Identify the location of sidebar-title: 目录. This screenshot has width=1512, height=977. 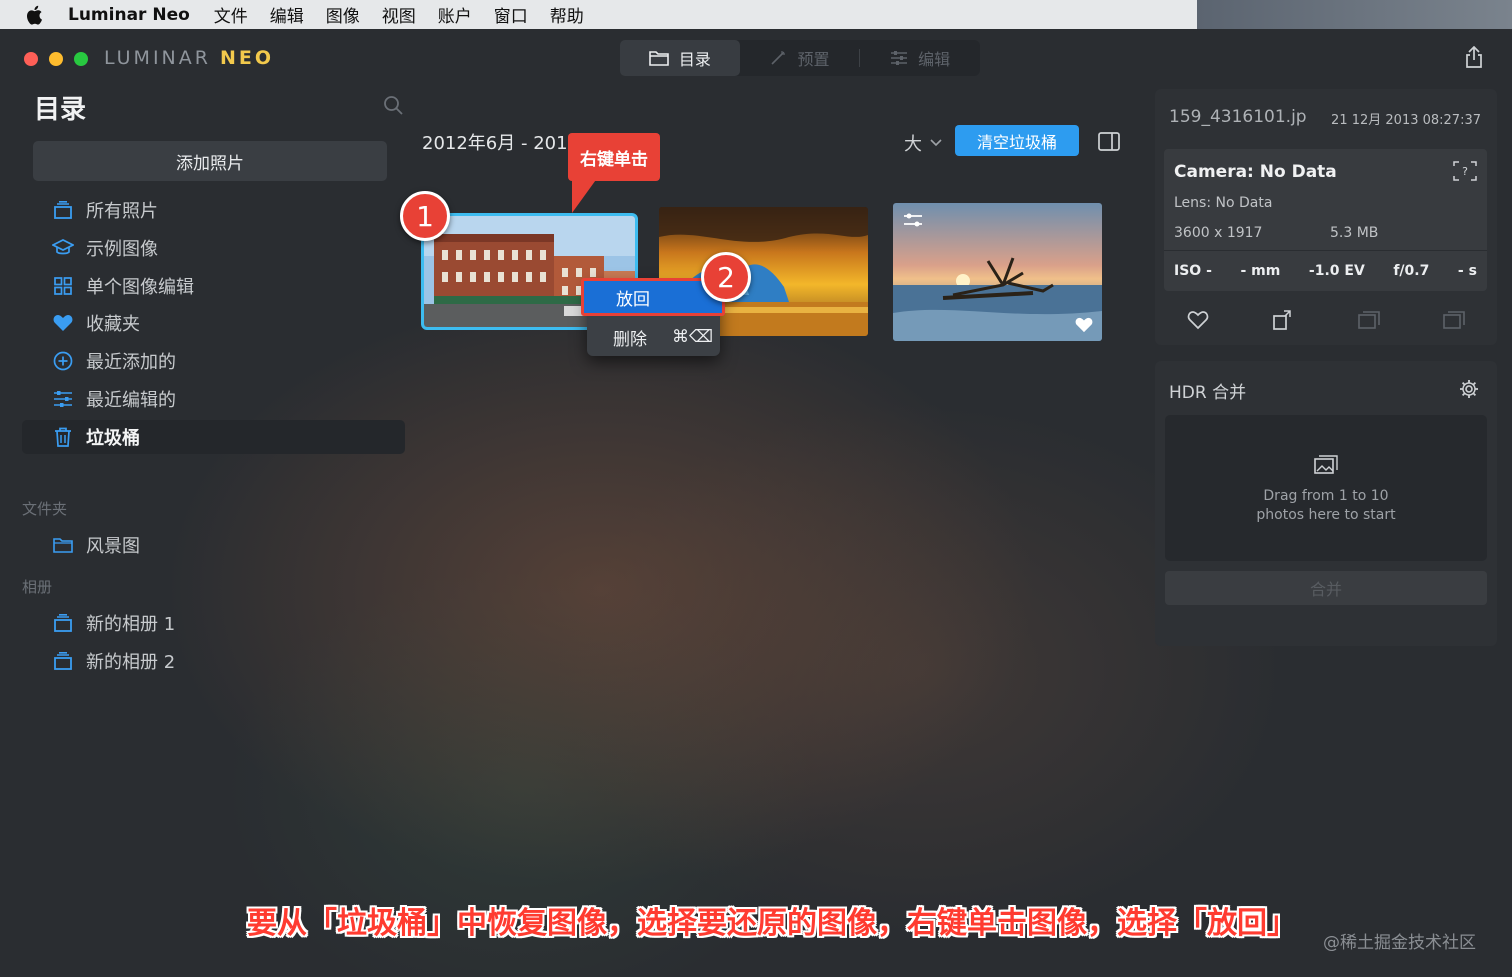
(60, 110).